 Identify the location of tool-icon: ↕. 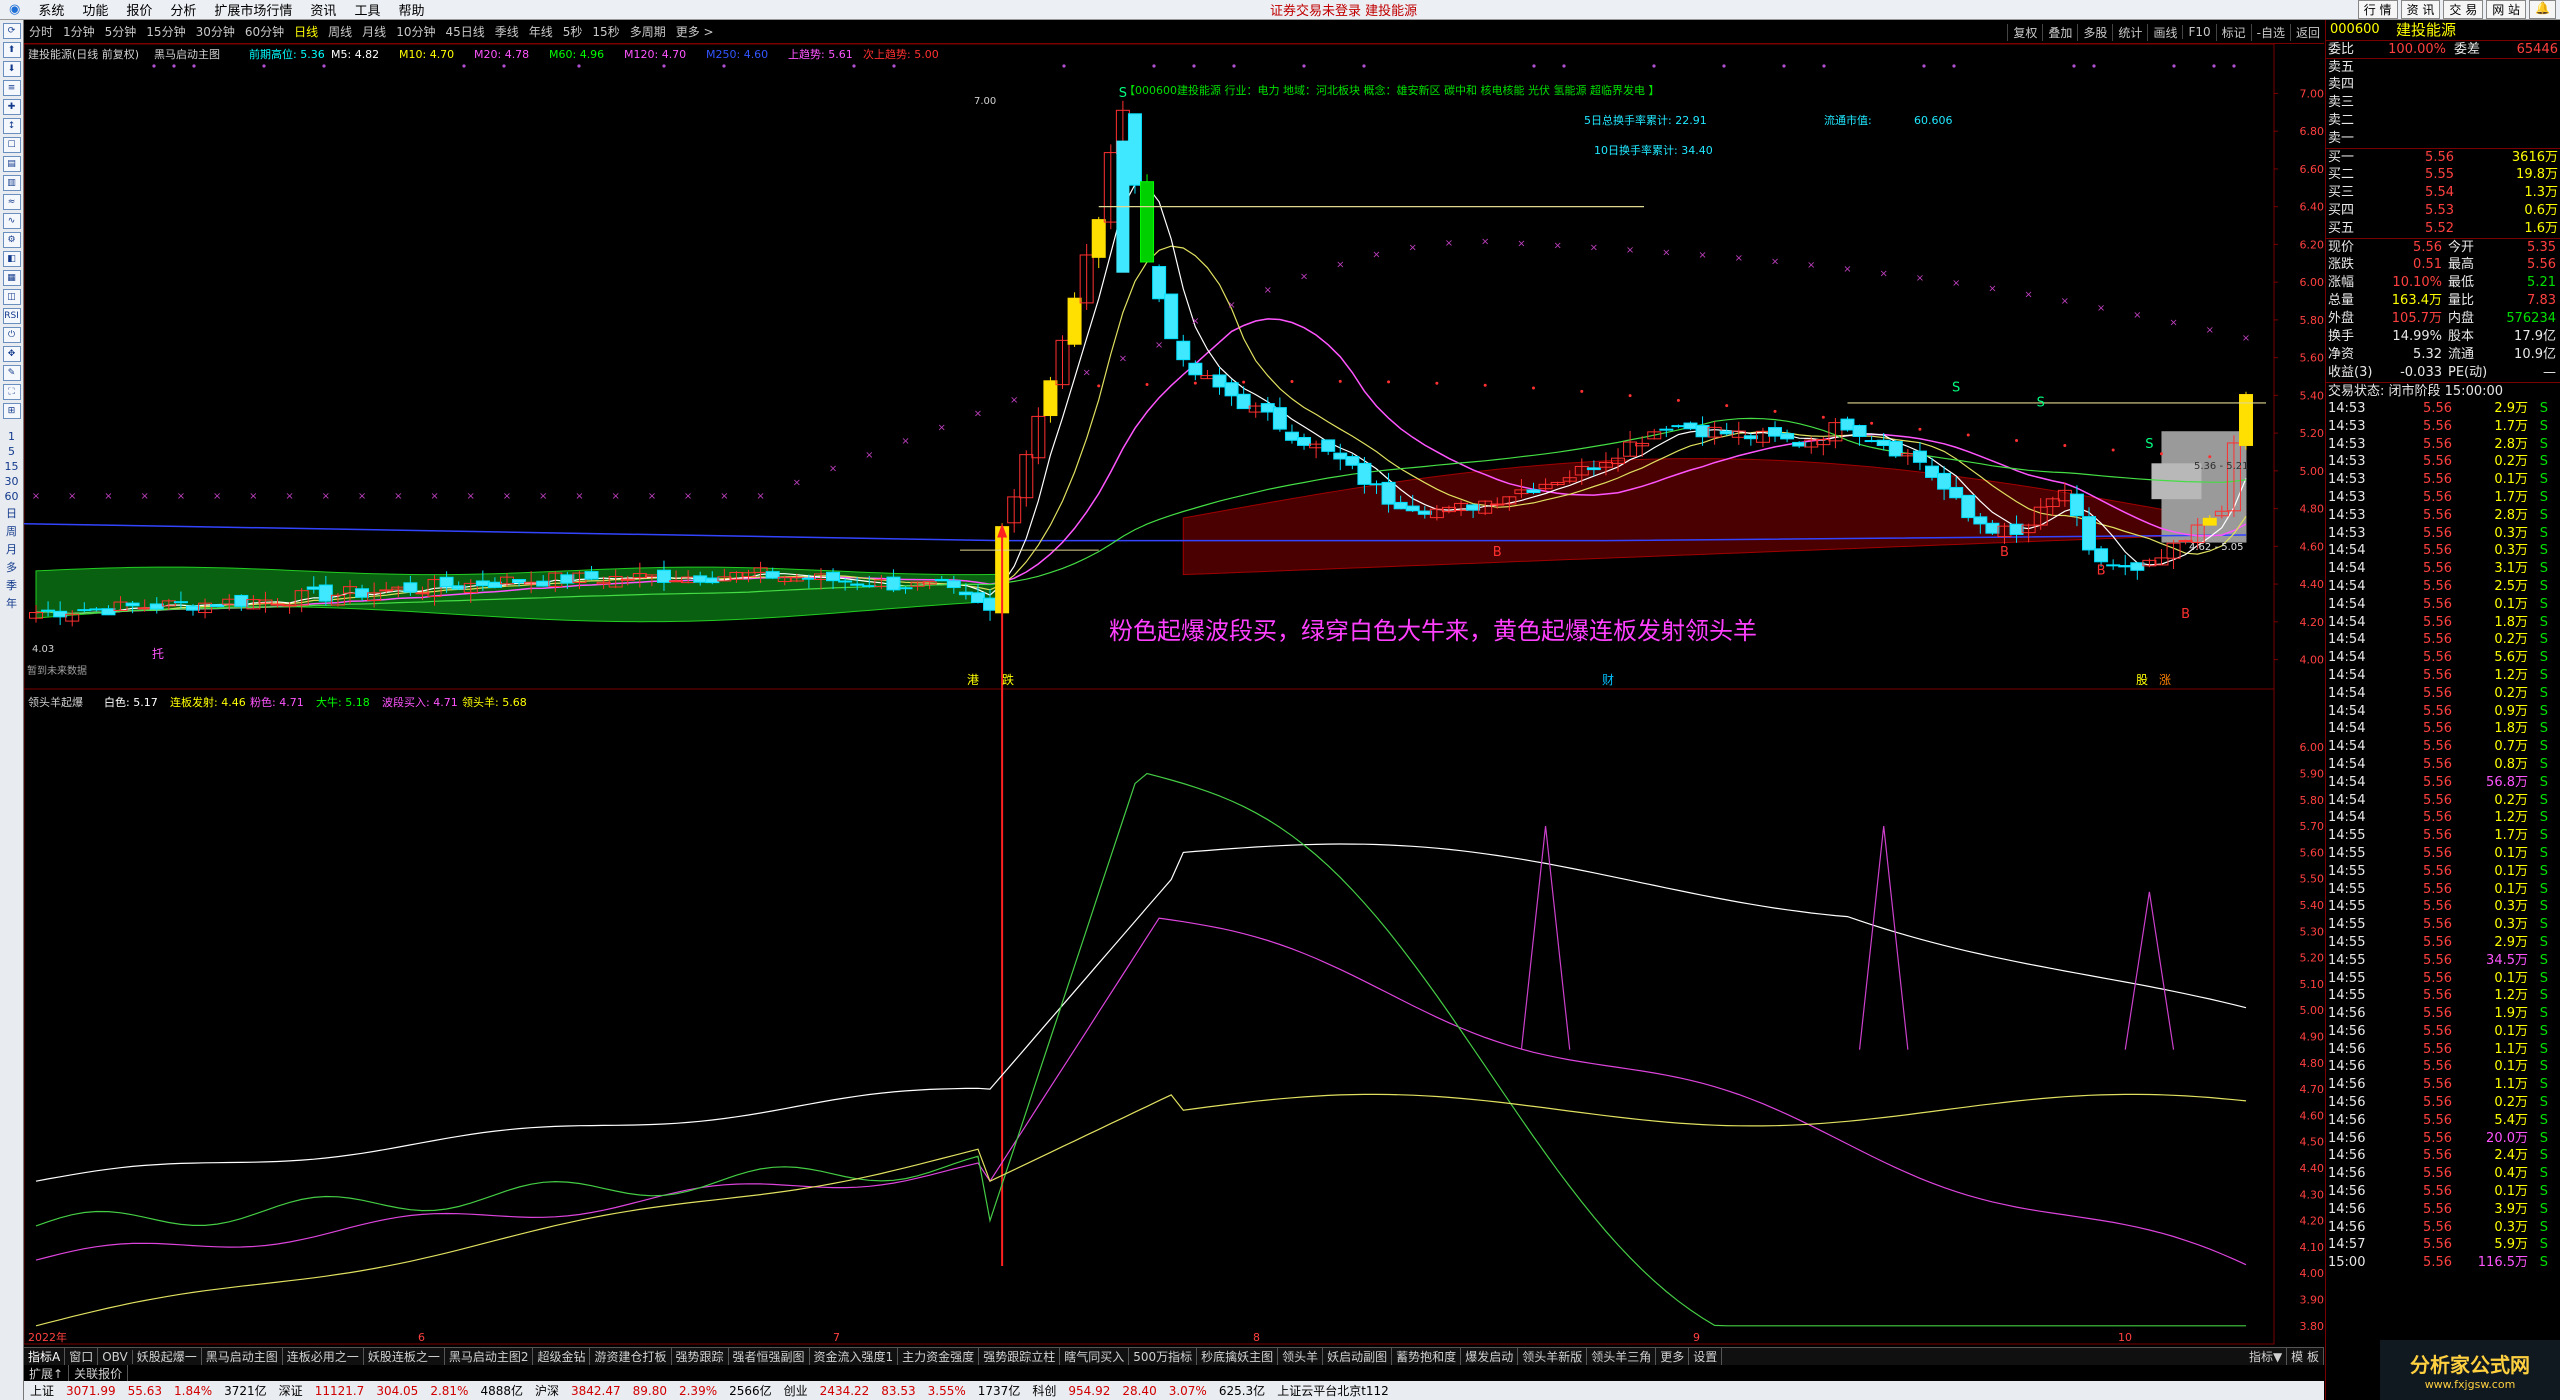
(11, 126).